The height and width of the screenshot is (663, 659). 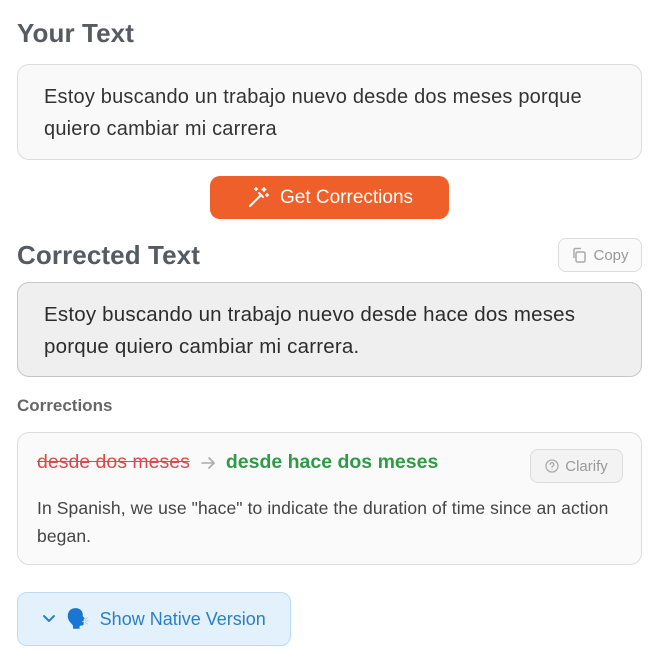 What do you see at coordinates (579, 255) in the screenshot?
I see `copy-icon` at bounding box center [579, 255].